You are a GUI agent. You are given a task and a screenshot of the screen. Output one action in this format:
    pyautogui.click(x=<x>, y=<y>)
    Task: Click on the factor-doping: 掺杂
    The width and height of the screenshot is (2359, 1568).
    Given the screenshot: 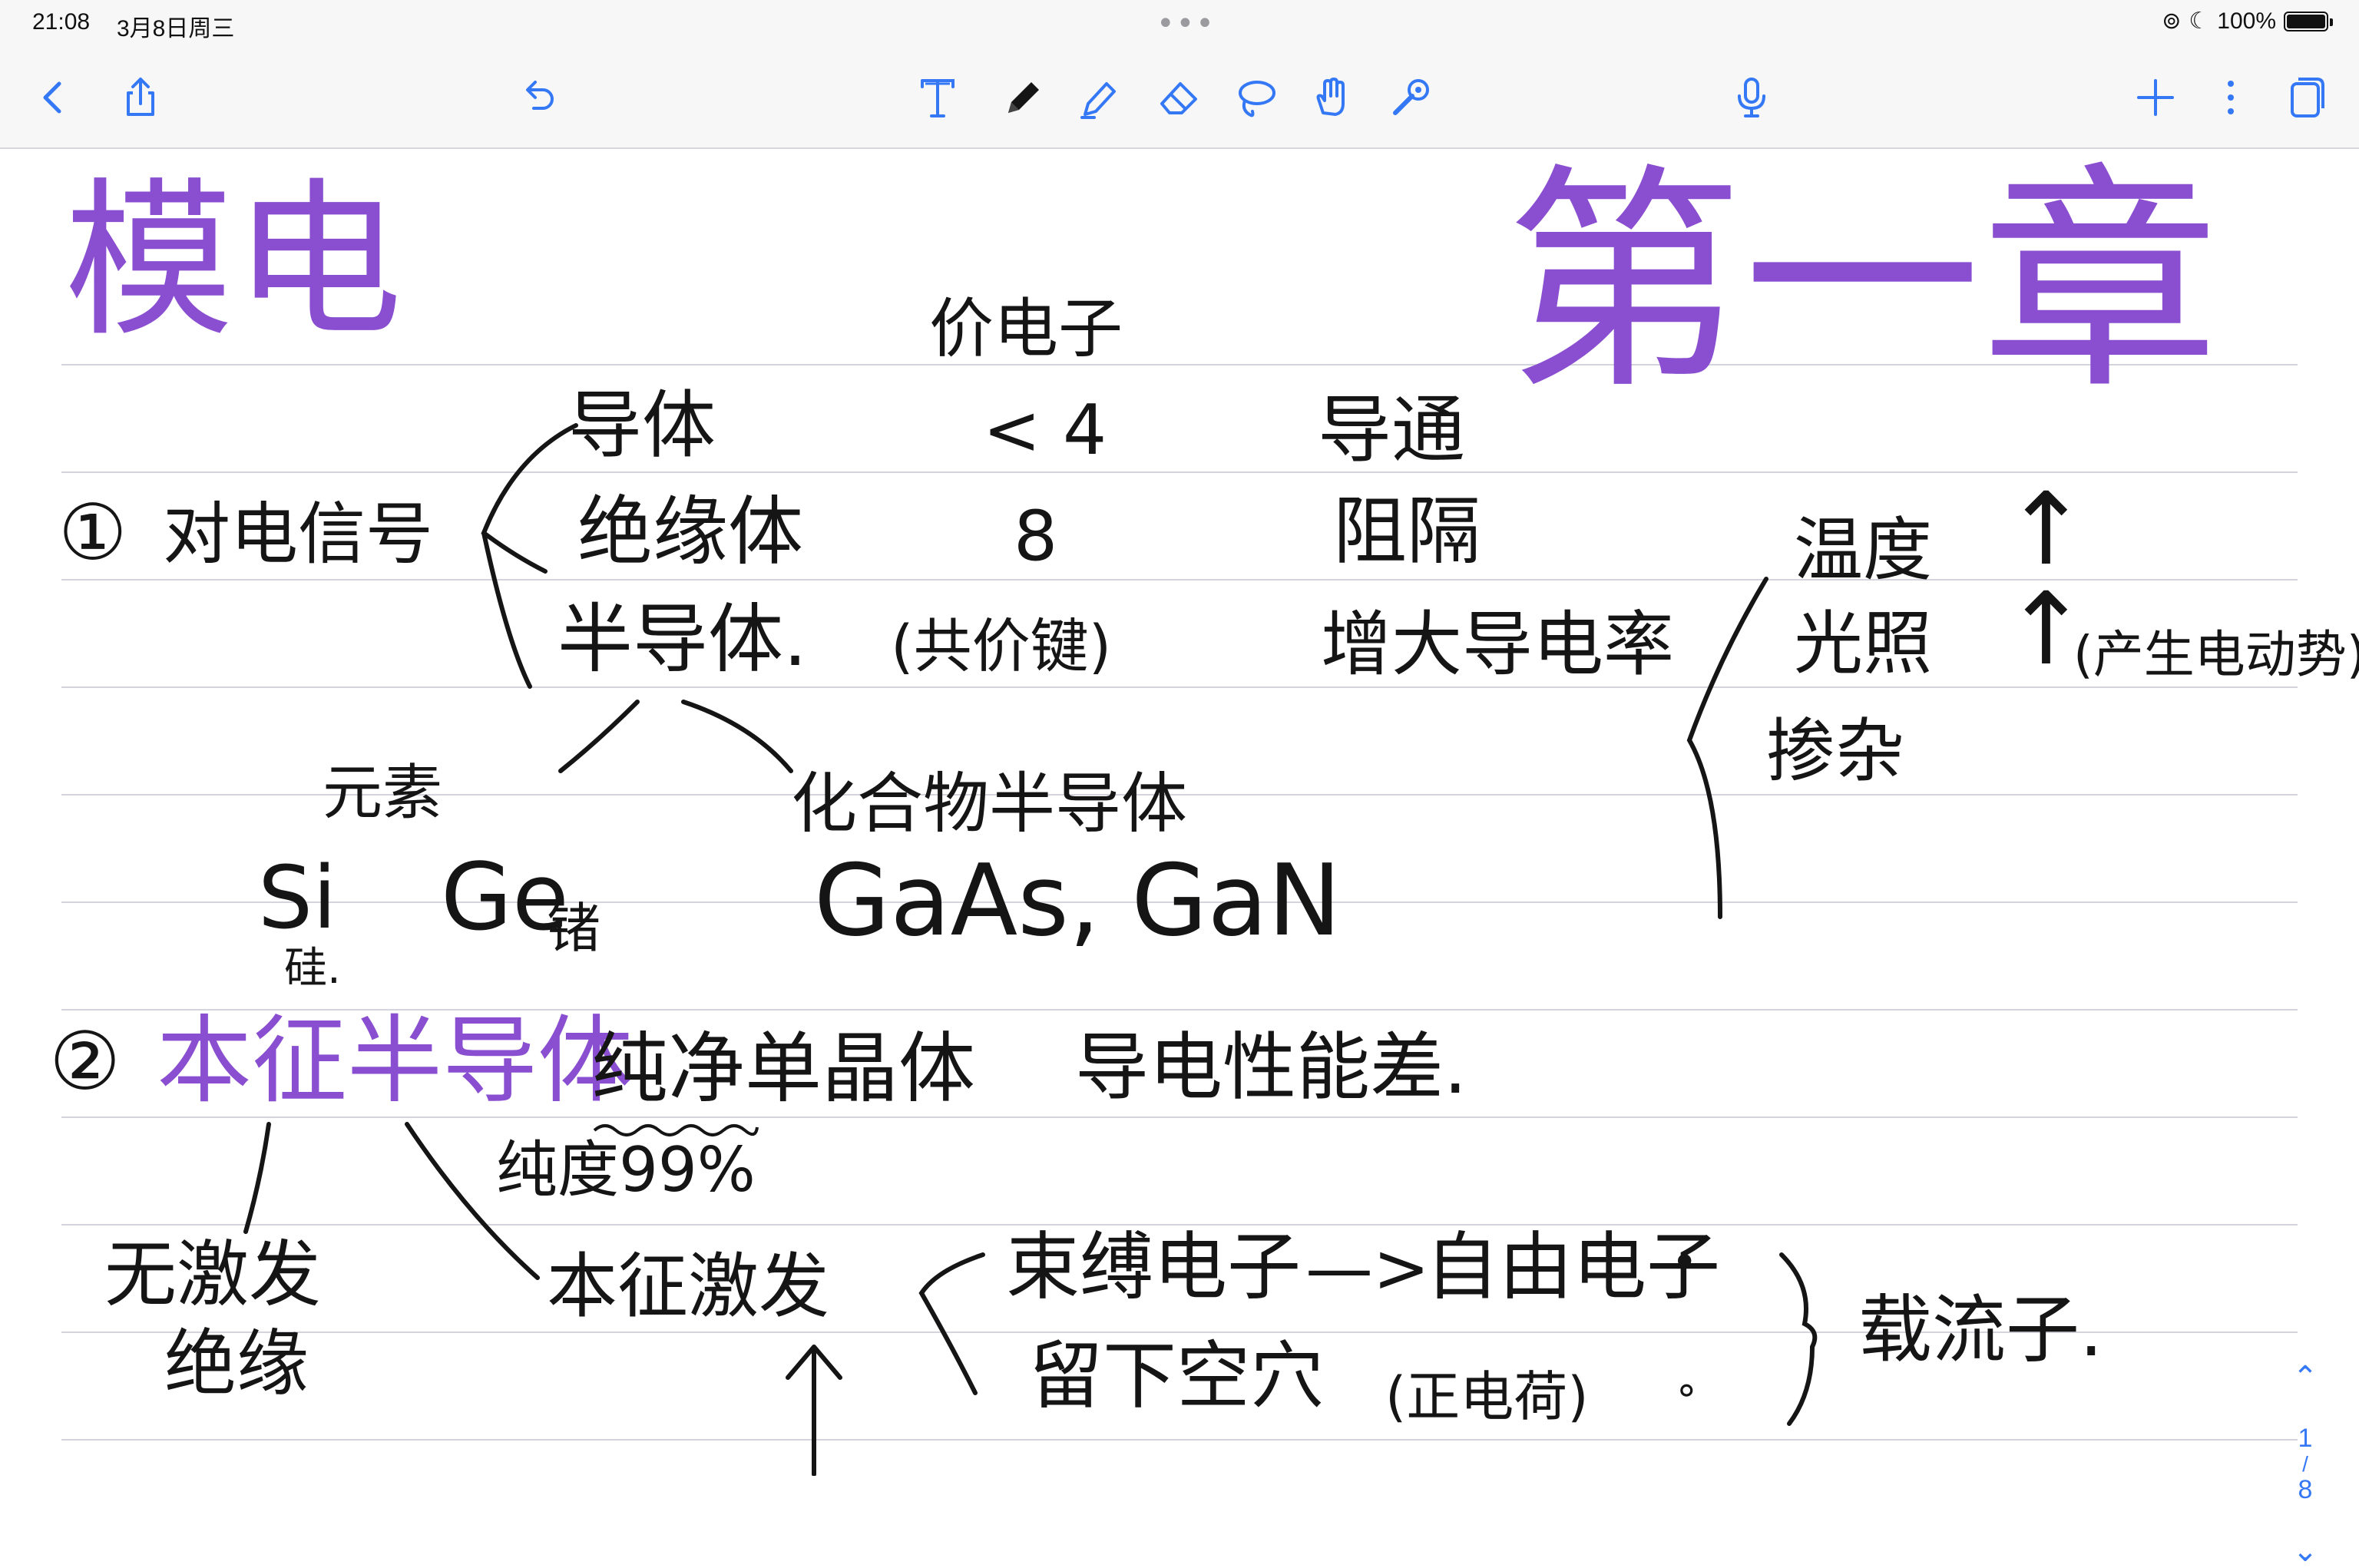 What is the action you would take?
    pyautogui.click(x=1835, y=752)
    